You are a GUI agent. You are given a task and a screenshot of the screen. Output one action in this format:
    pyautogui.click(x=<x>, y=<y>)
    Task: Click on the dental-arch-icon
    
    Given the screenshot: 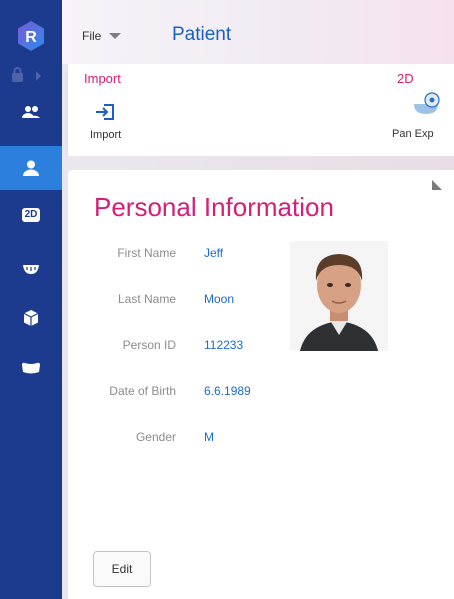 What is the action you would take?
    pyautogui.click(x=31, y=269)
    